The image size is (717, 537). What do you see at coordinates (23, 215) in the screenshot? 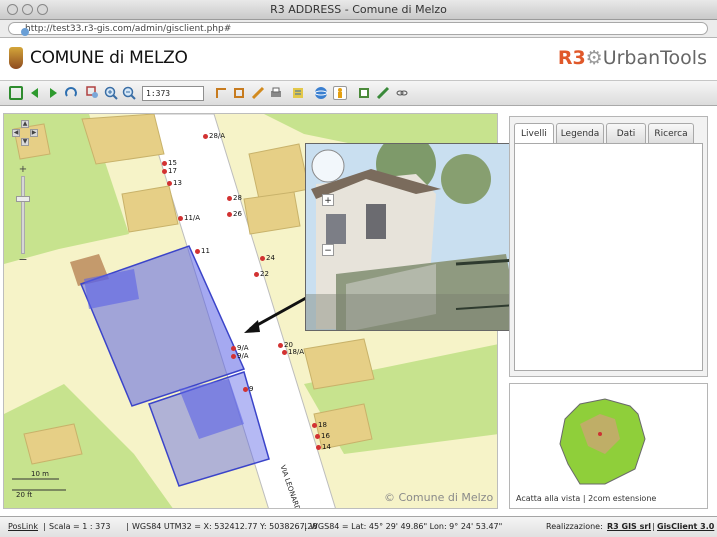
I see `zoom-slider` at bounding box center [23, 215].